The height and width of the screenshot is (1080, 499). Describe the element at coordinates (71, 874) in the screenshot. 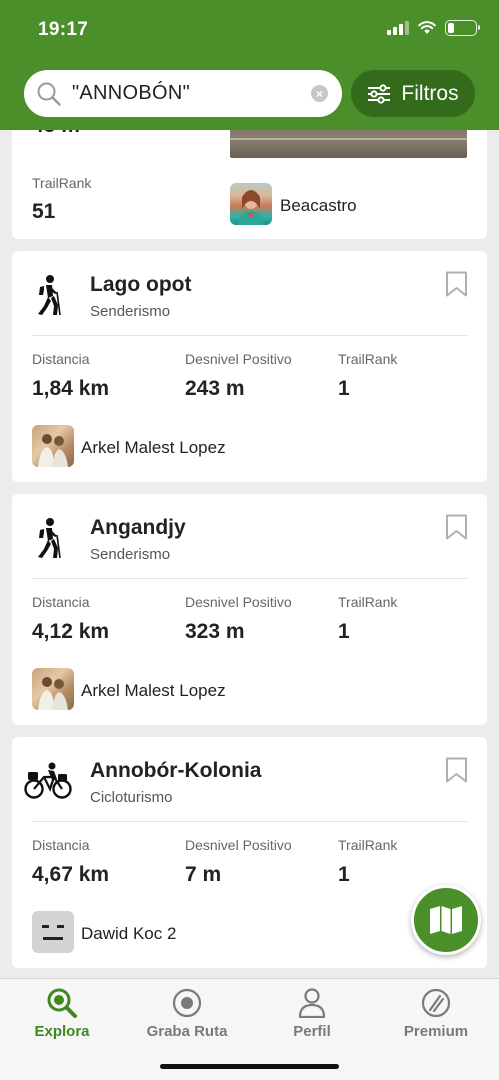

I see `distance-value: 4,67 km` at that location.